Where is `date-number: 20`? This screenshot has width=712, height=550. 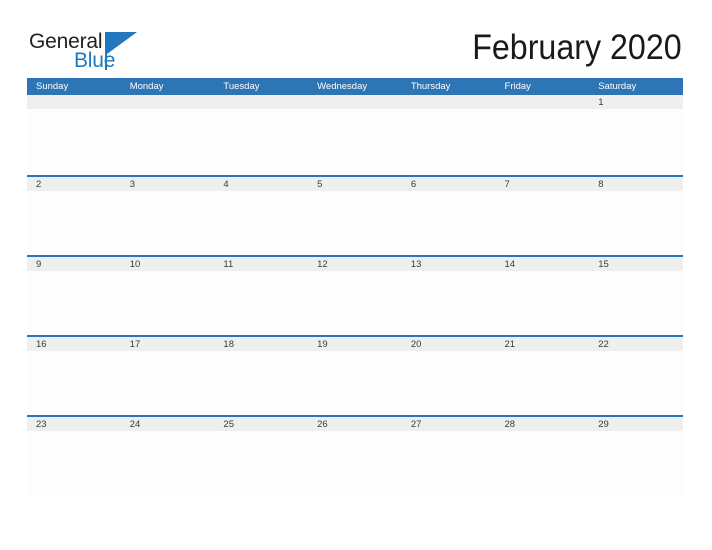 date-number: 20 is located at coordinates (449, 344).